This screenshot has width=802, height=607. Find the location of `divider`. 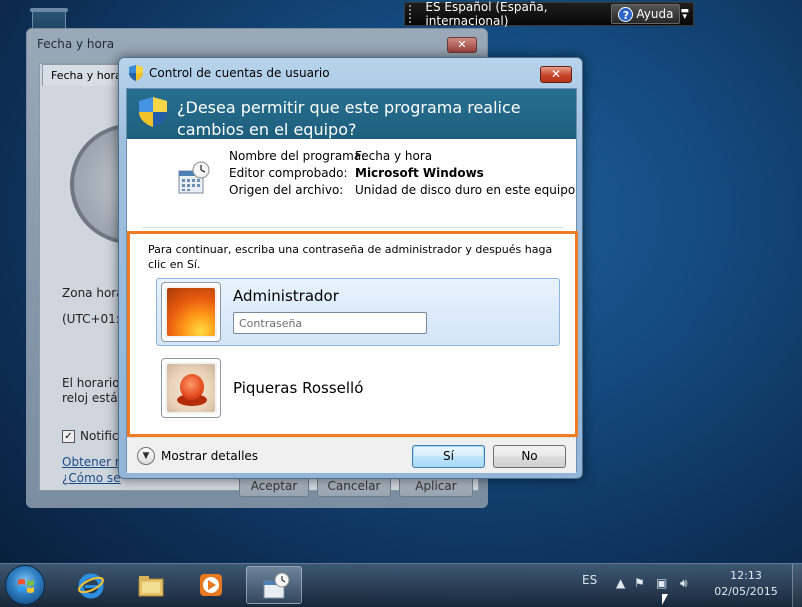

divider is located at coordinates (353, 227).